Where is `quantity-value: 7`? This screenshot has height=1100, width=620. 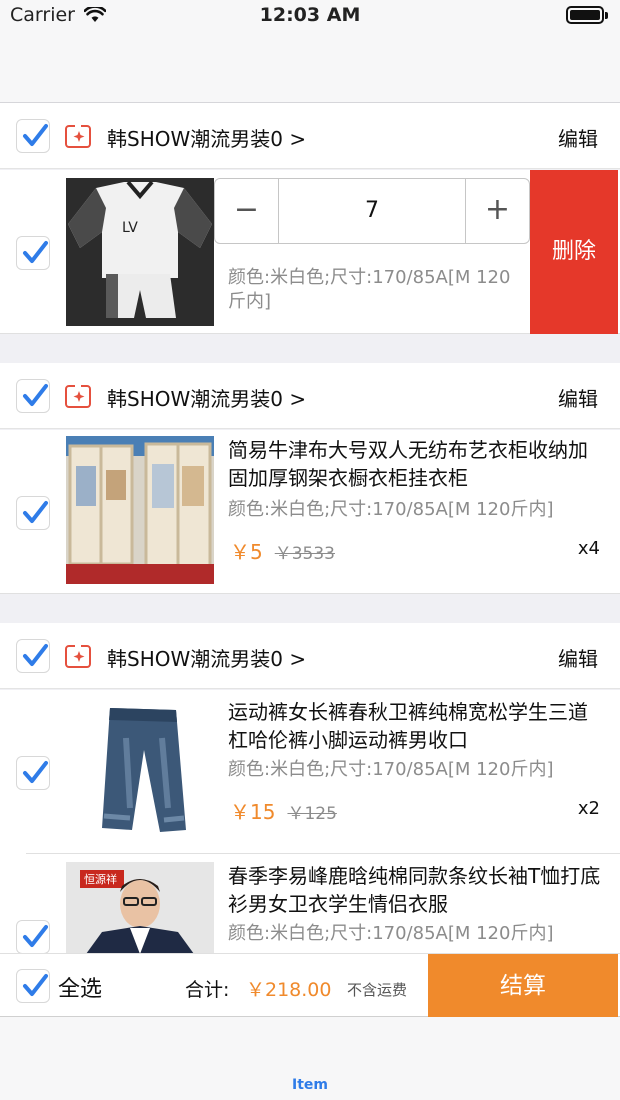 quantity-value: 7 is located at coordinates (372, 211).